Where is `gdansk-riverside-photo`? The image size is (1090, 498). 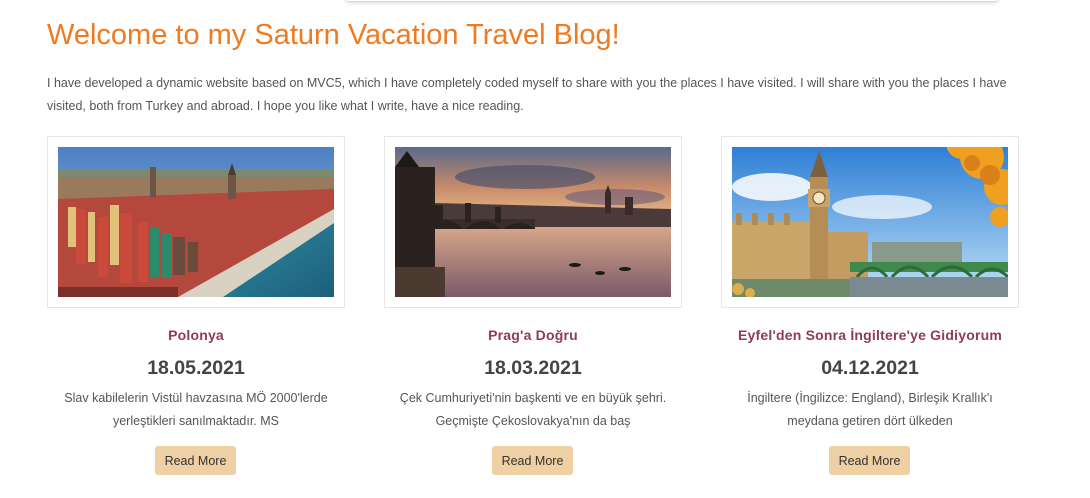
gdansk-riverside-photo is located at coordinates (196, 222).